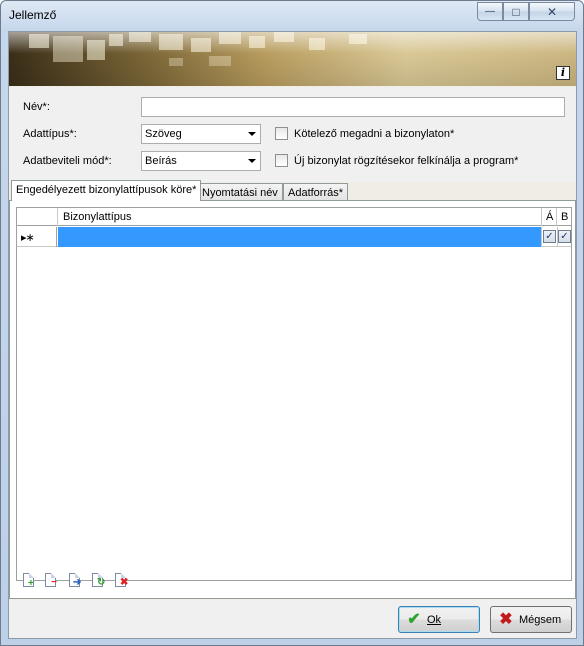 This screenshot has height=646, width=584. Describe the element at coordinates (33, 15) in the screenshot. I see `window-title: Jellemző` at that location.